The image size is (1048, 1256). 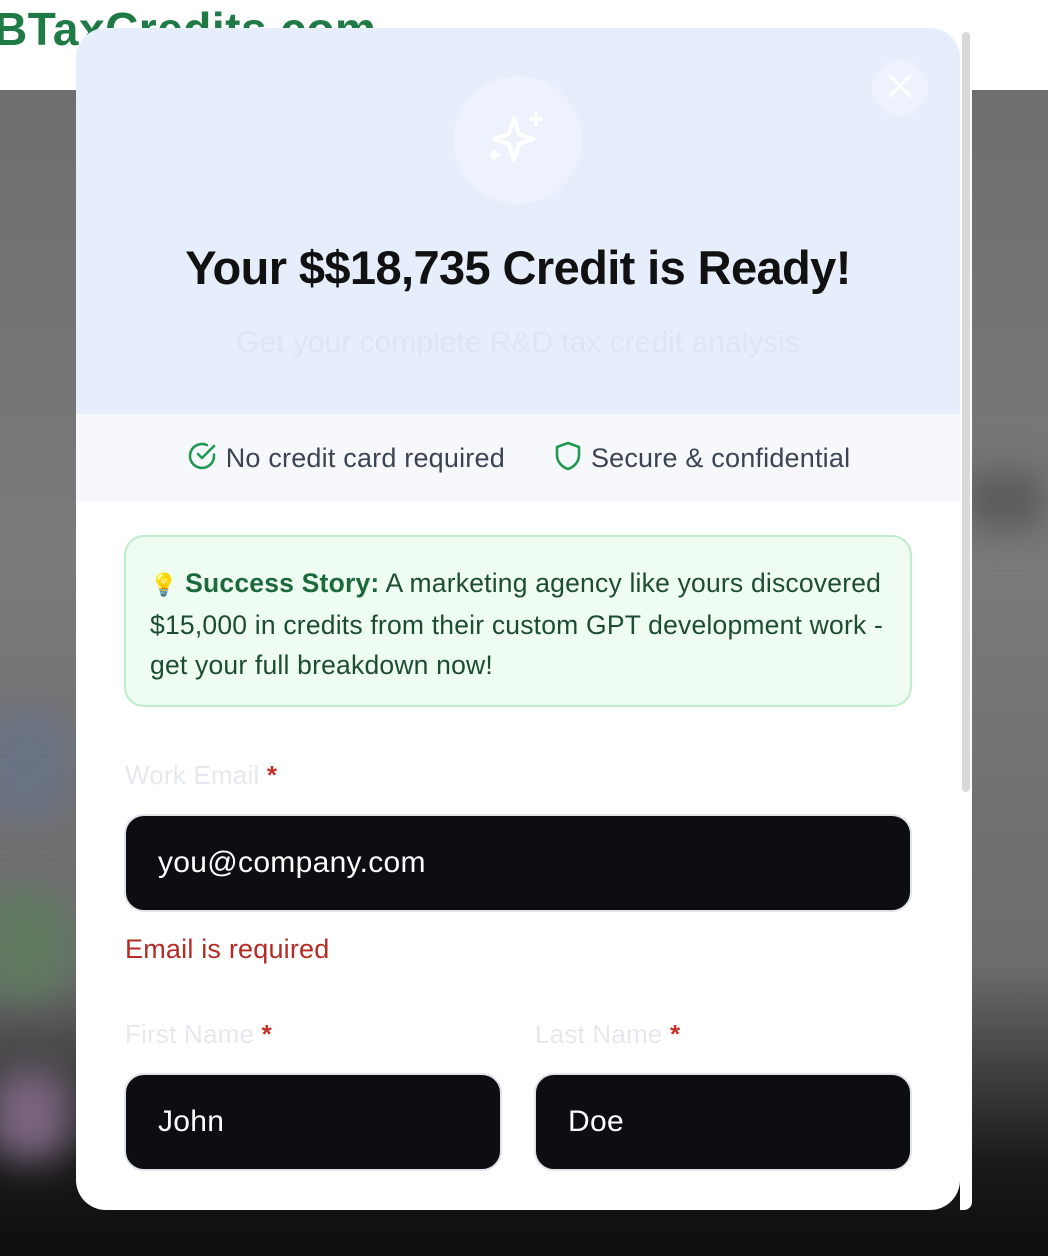 What do you see at coordinates (164, 584) in the screenshot?
I see `lightbulb-icon: 💡` at bounding box center [164, 584].